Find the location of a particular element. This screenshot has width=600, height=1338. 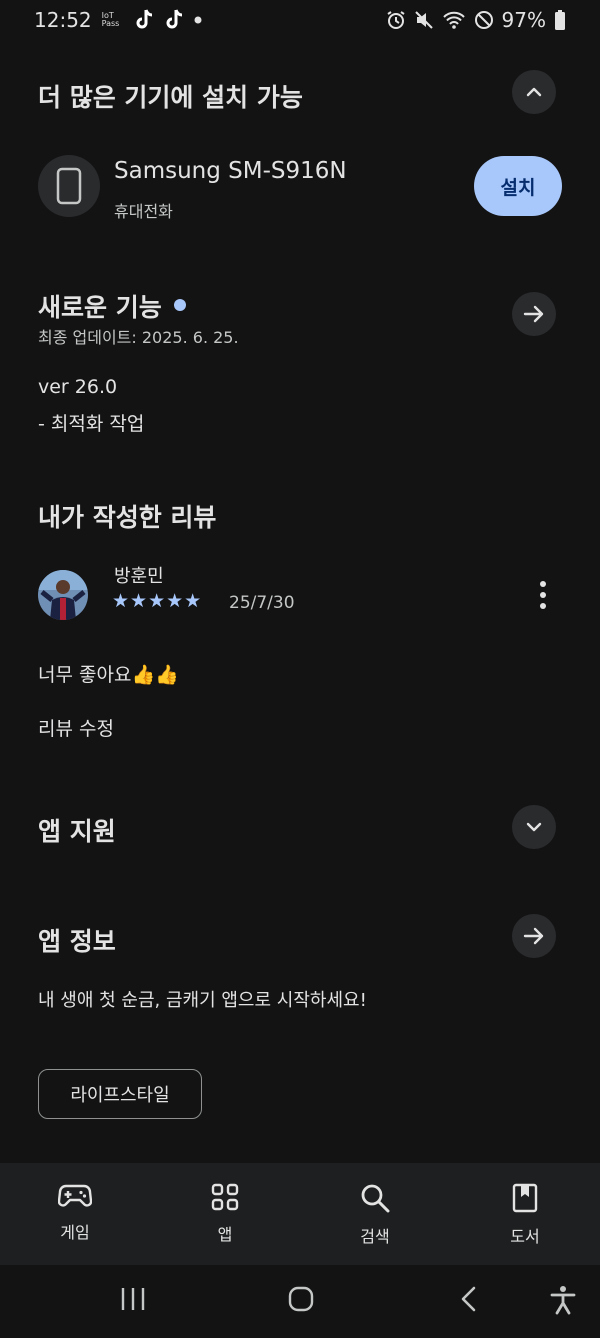

search-icon is located at coordinates (375, 1198).